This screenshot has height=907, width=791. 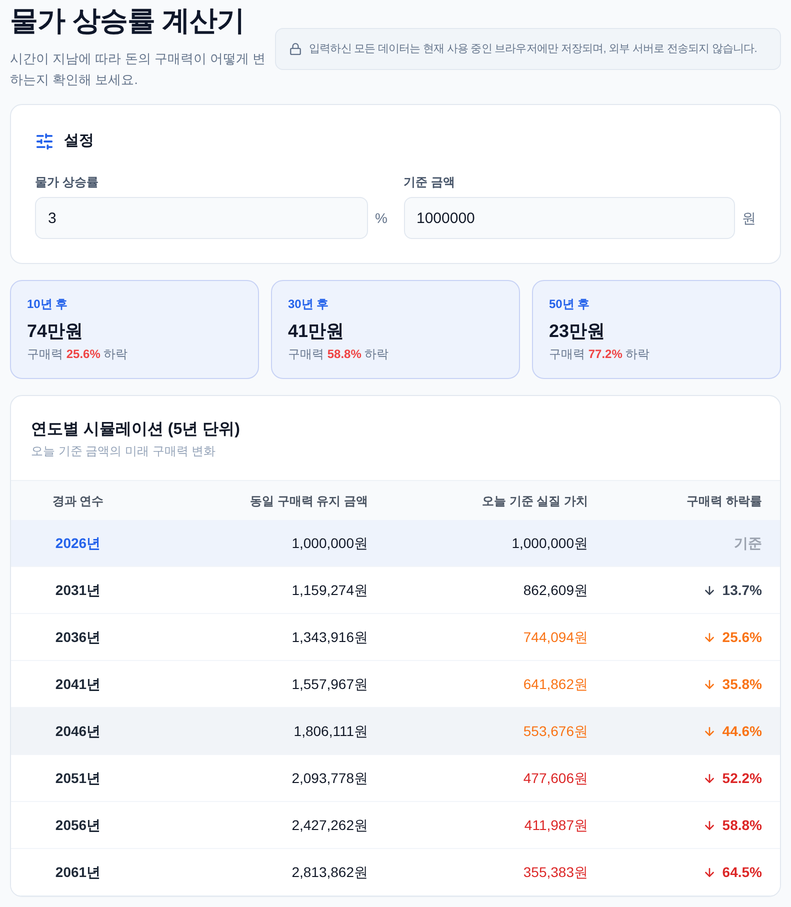 What do you see at coordinates (742, 778) in the screenshot?
I see `decline-cell-text: 52.2%` at bounding box center [742, 778].